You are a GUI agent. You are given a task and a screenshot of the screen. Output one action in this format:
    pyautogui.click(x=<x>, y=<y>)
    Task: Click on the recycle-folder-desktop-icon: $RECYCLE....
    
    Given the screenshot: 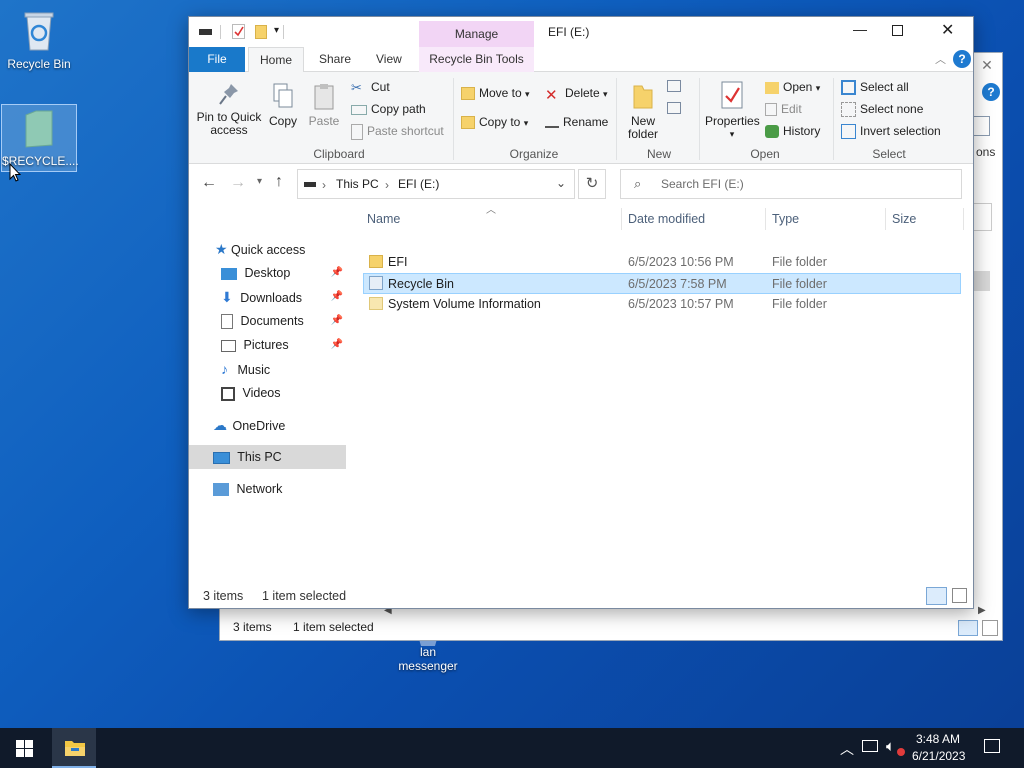 What is the action you would take?
    pyautogui.click(x=40, y=138)
    